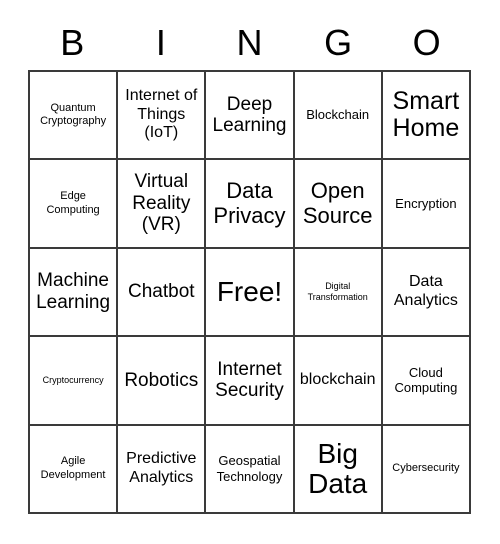  I want to click on bingo-cell: Deep Learning, so click(250, 116).